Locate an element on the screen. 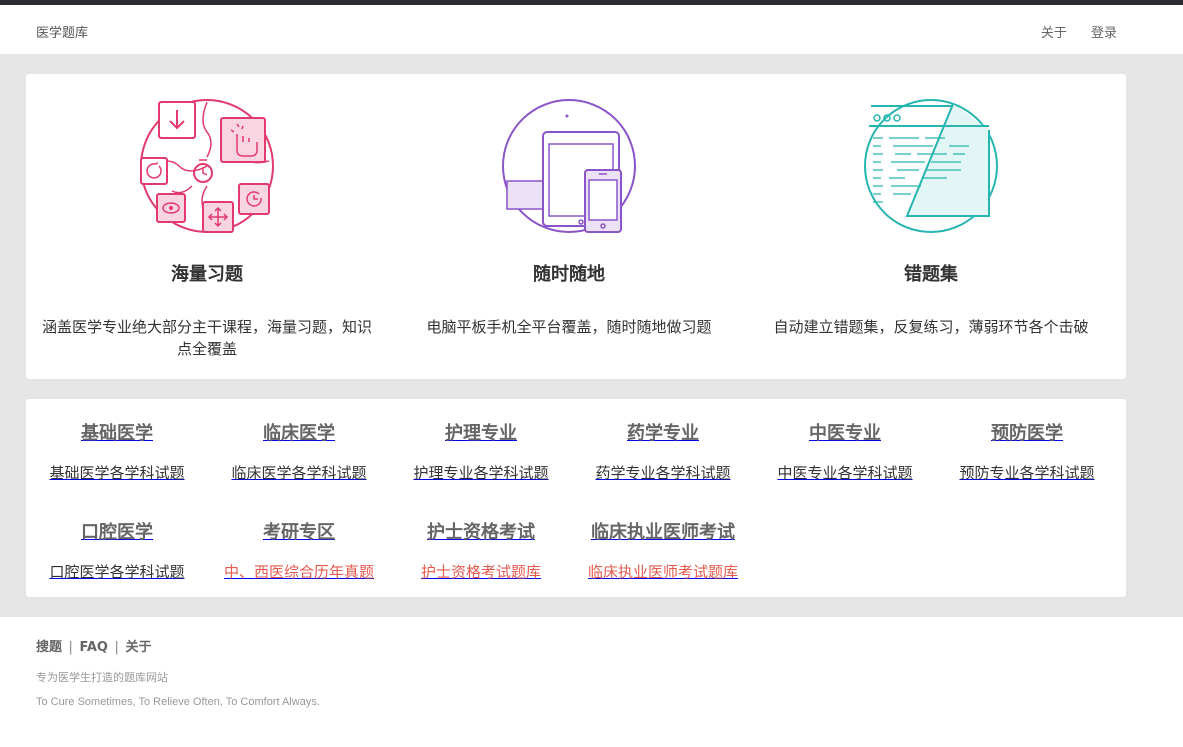 This screenshot has width=1183, height=747. feature-title: 随时随地 is located at coordinates (569, 274).